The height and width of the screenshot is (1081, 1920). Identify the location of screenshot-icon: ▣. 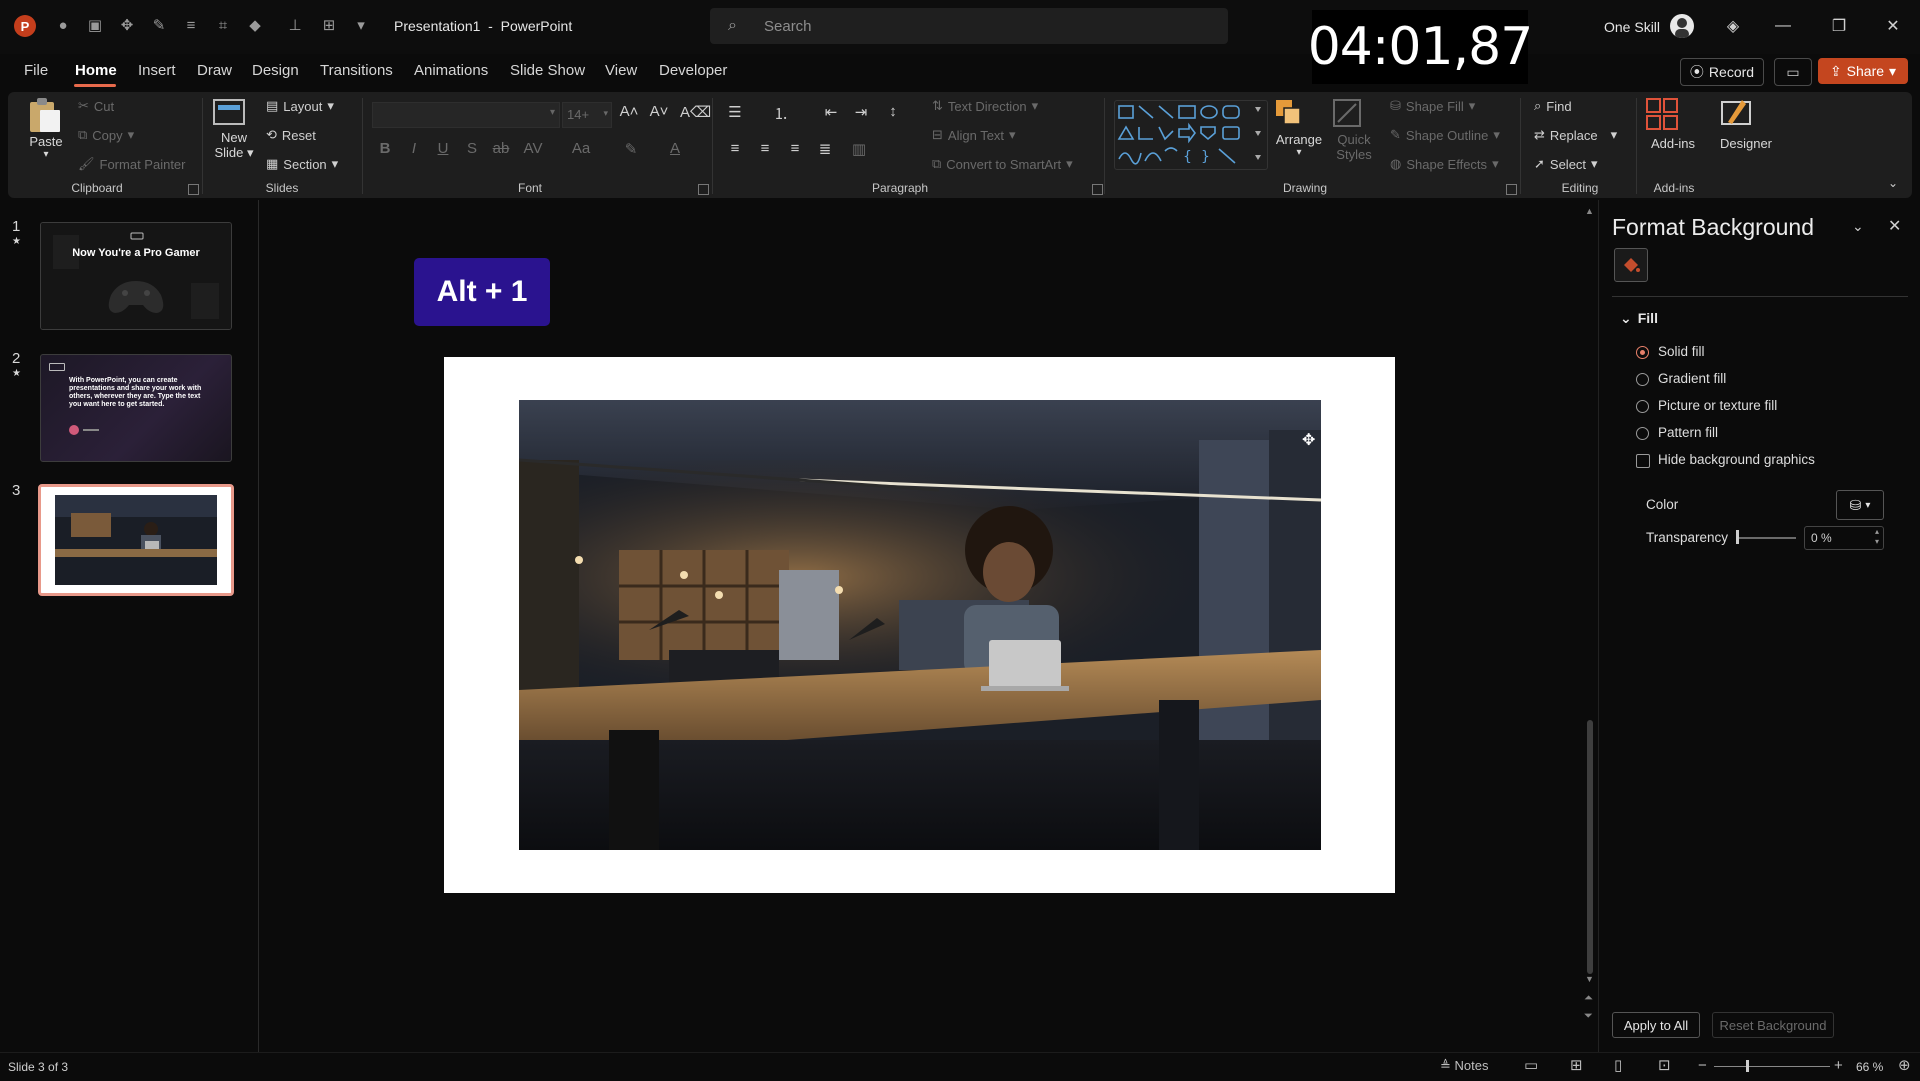
(95, 25).